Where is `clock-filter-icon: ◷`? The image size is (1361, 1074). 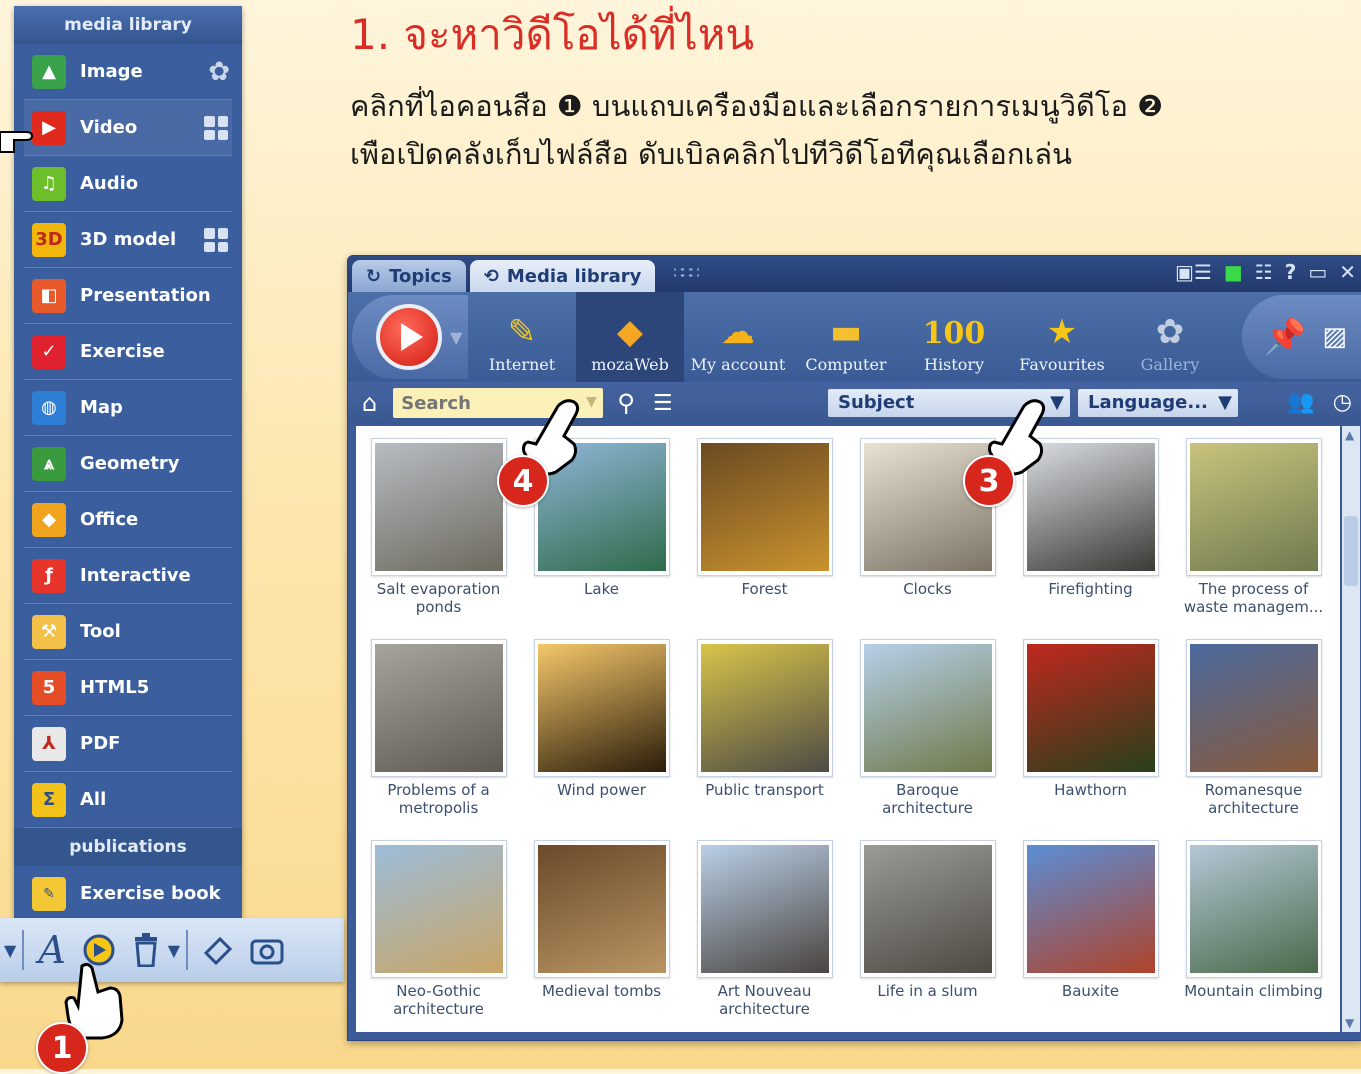 clock-filter-icon: ◷ is located at coordinates (1342, 402).